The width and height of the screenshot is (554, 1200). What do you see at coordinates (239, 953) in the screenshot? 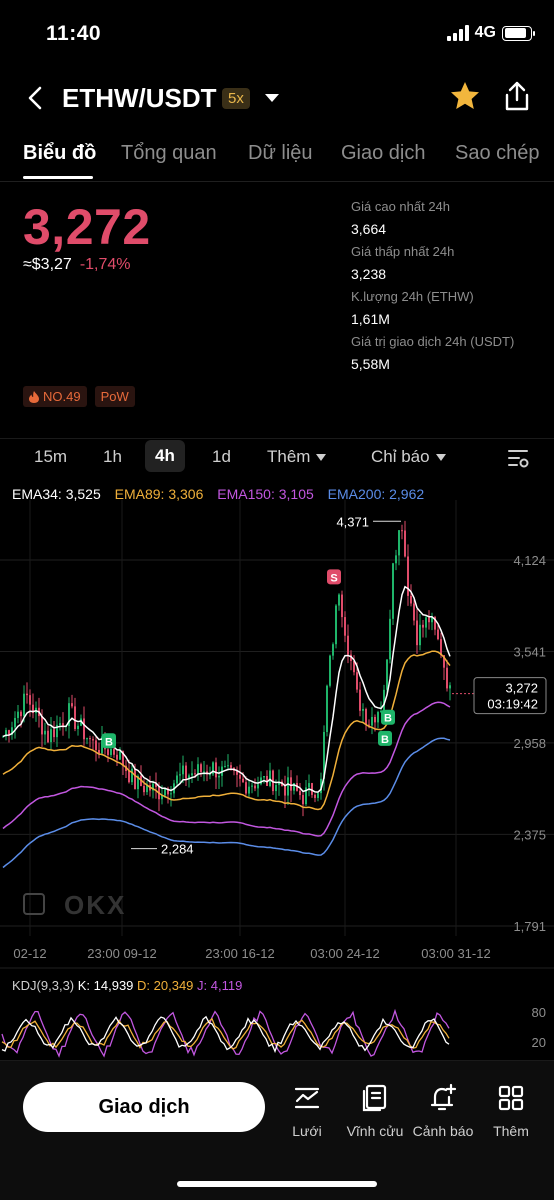
I see `x-tick-label: 23:00 16-12` at bounding box center [239, 953].